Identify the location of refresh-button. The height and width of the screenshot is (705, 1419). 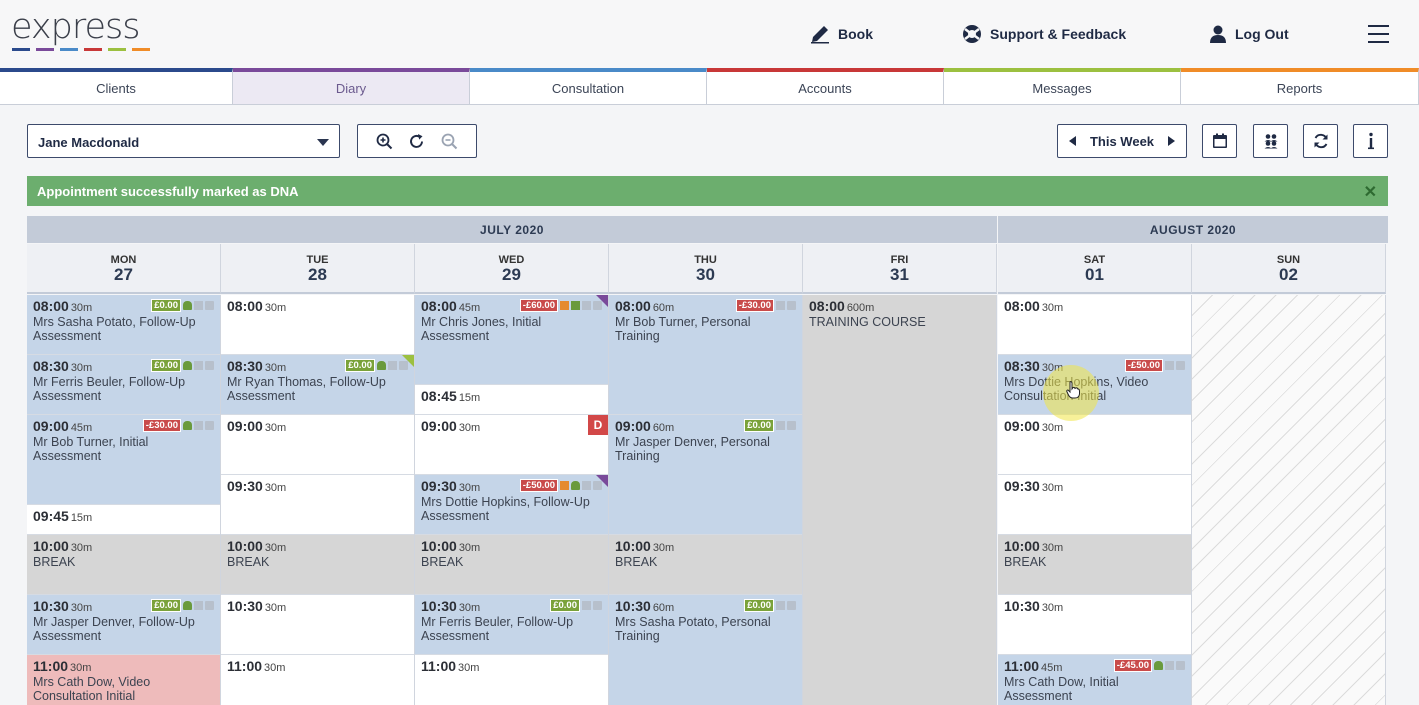
(1320, 141).